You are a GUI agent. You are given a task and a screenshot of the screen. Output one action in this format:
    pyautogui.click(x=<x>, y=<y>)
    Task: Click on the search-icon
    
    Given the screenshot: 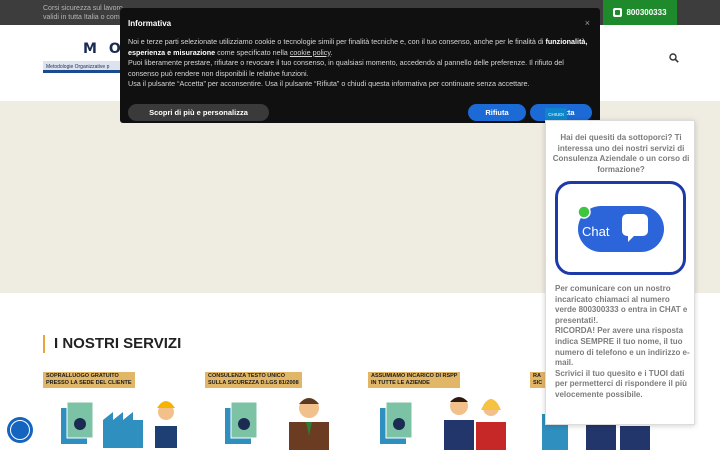 What is the action you would take?
    pyautogui.click(x=674, y=58)
    